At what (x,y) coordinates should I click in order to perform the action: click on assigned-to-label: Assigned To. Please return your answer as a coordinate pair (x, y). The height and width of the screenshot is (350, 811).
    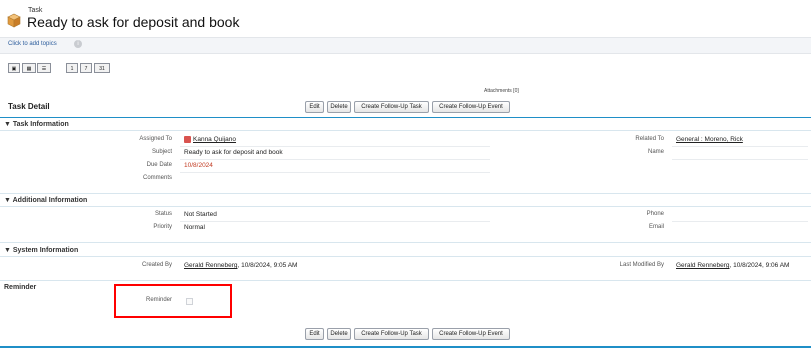
    Looking at the image, I should click on (155, 139).